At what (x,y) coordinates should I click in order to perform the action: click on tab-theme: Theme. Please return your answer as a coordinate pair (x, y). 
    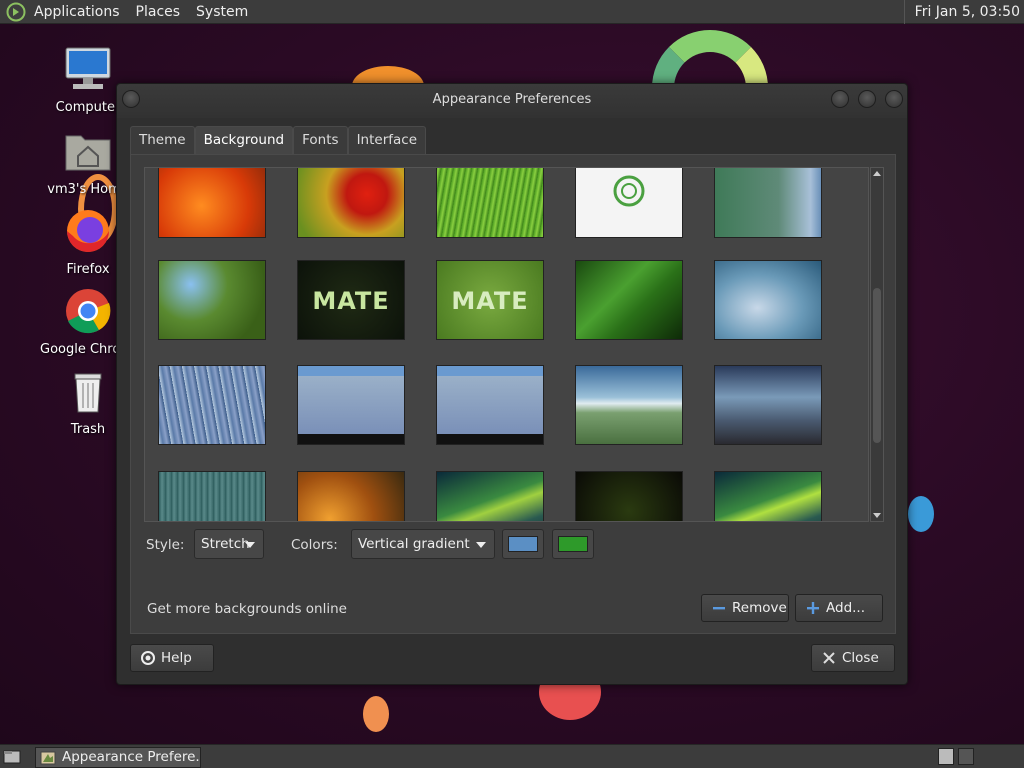
    Looking at the image, I should click on (162, 140).